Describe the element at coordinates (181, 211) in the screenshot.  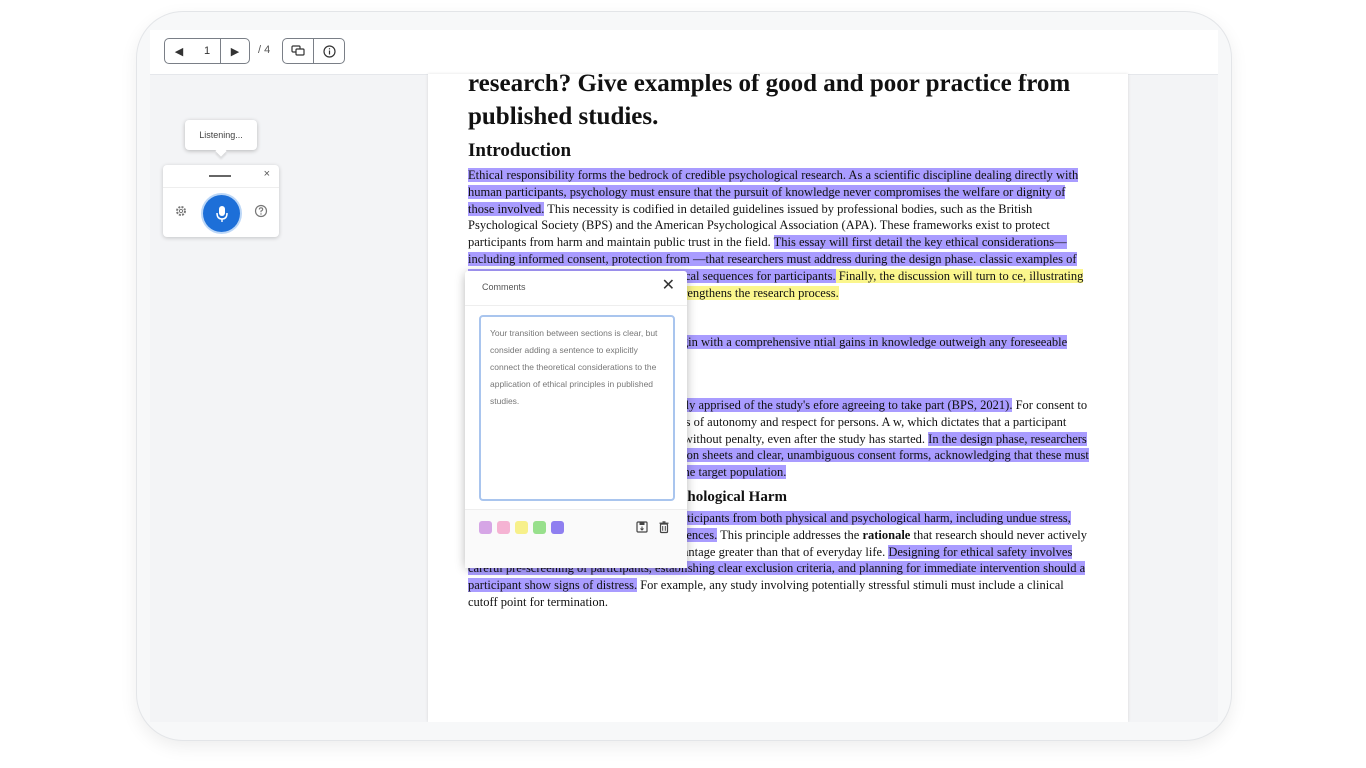
I see `gear-icon` at that location.